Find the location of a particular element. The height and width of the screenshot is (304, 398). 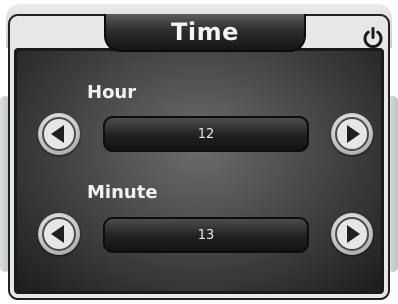

hour-value-field: 12 is located at coordinates (206, 134).